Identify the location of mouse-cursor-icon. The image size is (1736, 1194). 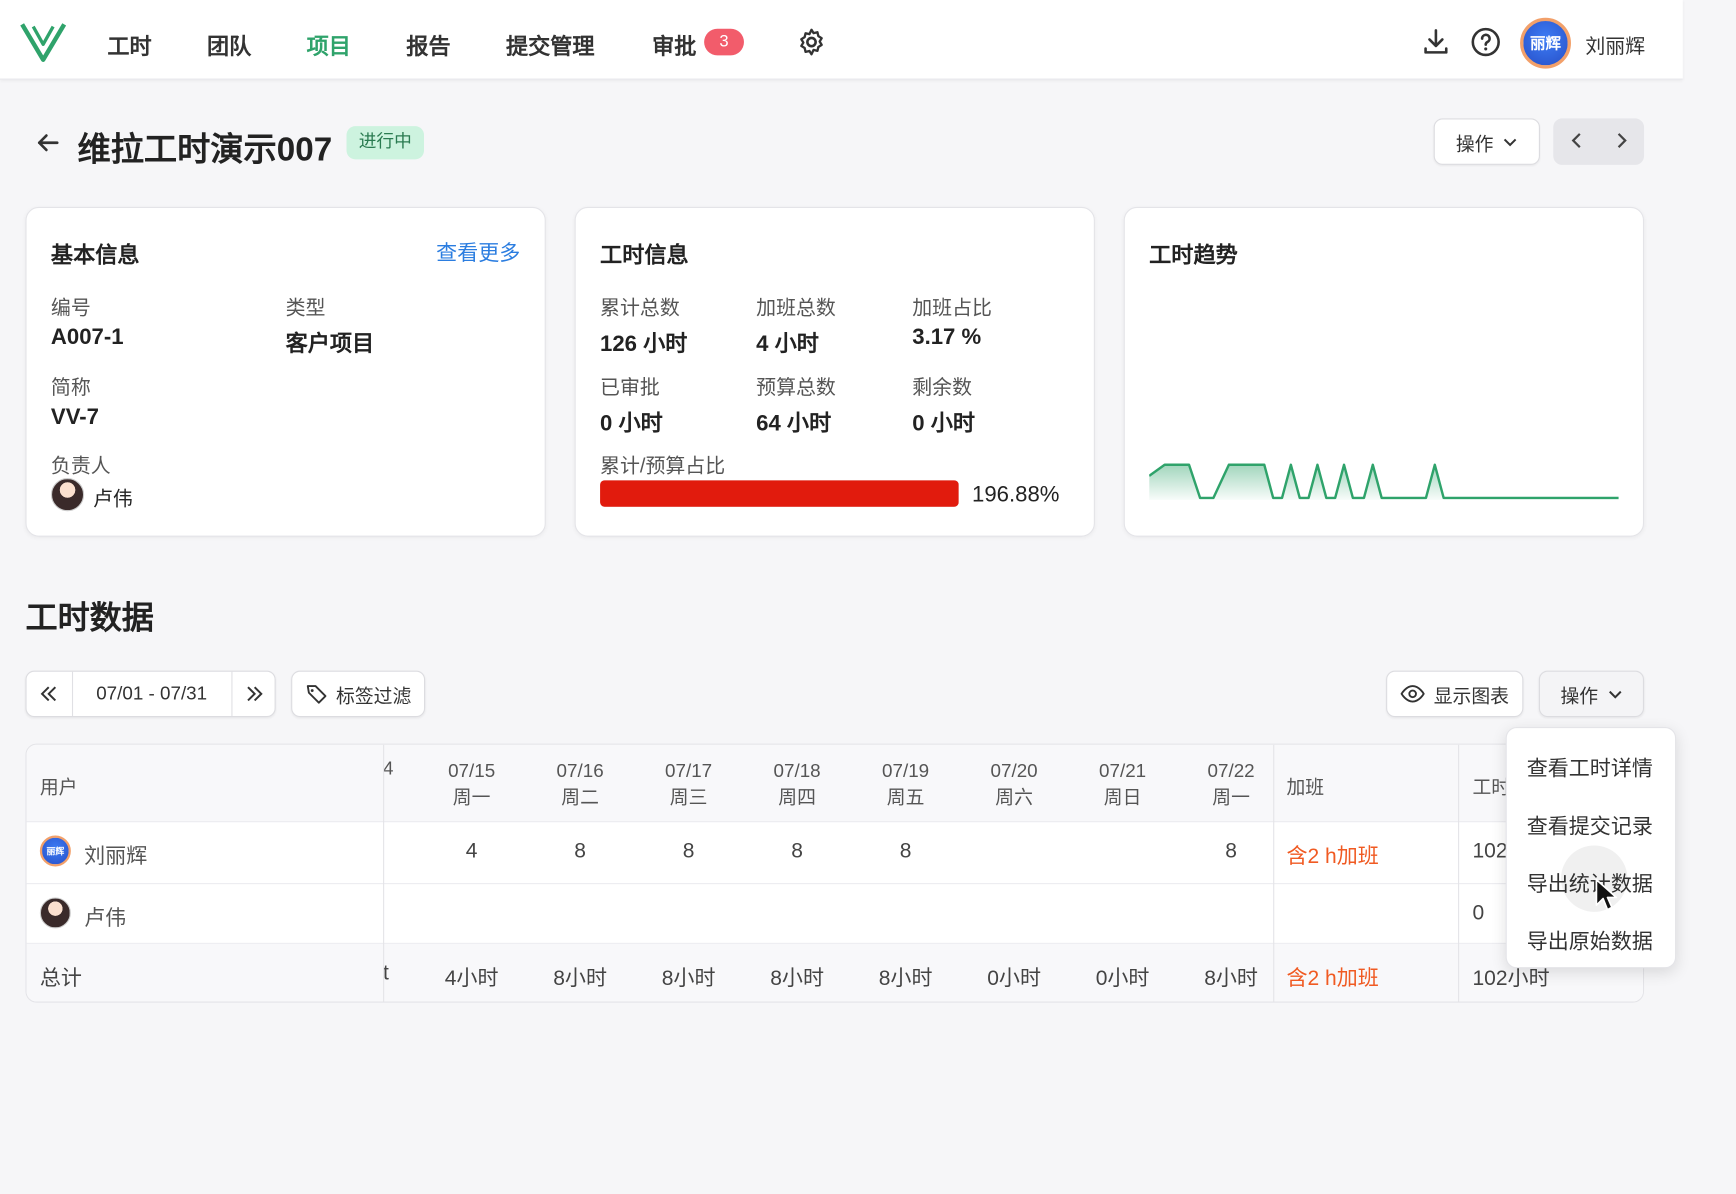
(1606, 894).